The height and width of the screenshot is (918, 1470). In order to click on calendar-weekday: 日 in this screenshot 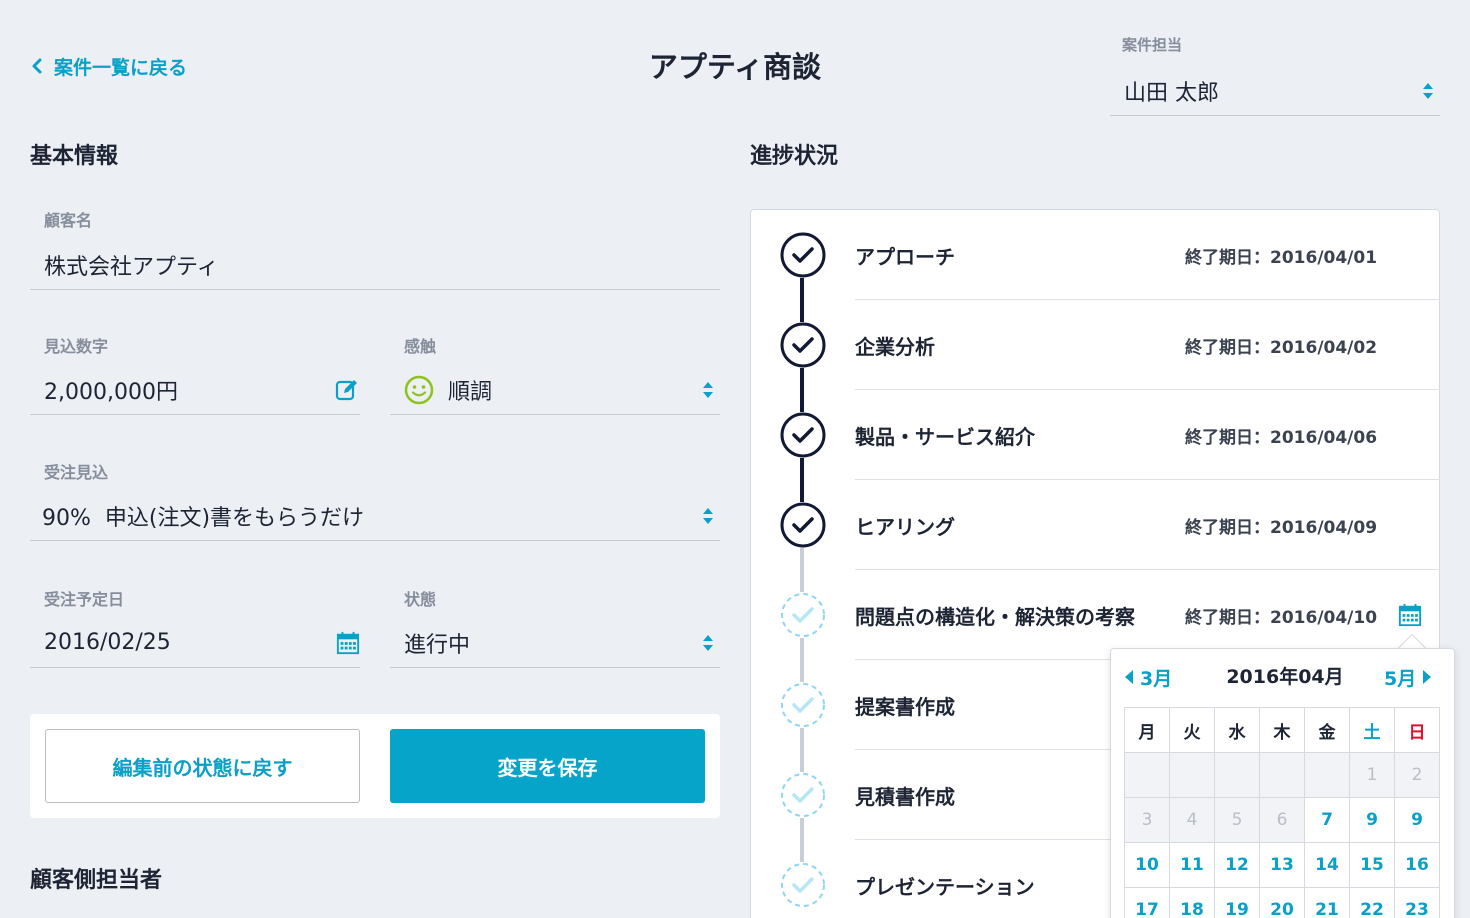, I will do `click(1417, 730)`.